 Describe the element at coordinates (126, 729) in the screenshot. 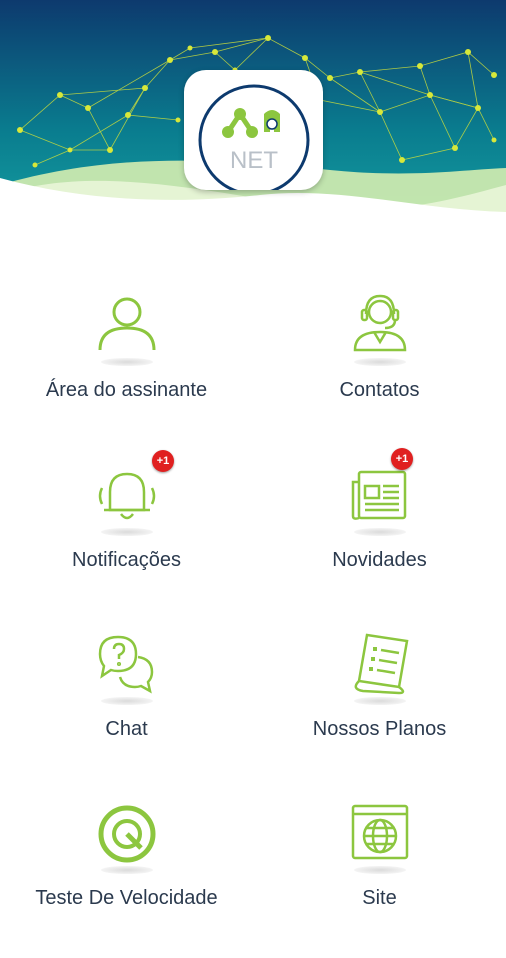

I see `menu-item-label: Chat` at that location.